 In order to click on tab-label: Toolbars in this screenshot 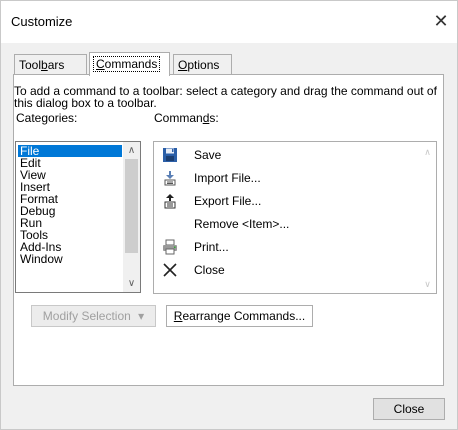, I will do `click(42, 65)`.